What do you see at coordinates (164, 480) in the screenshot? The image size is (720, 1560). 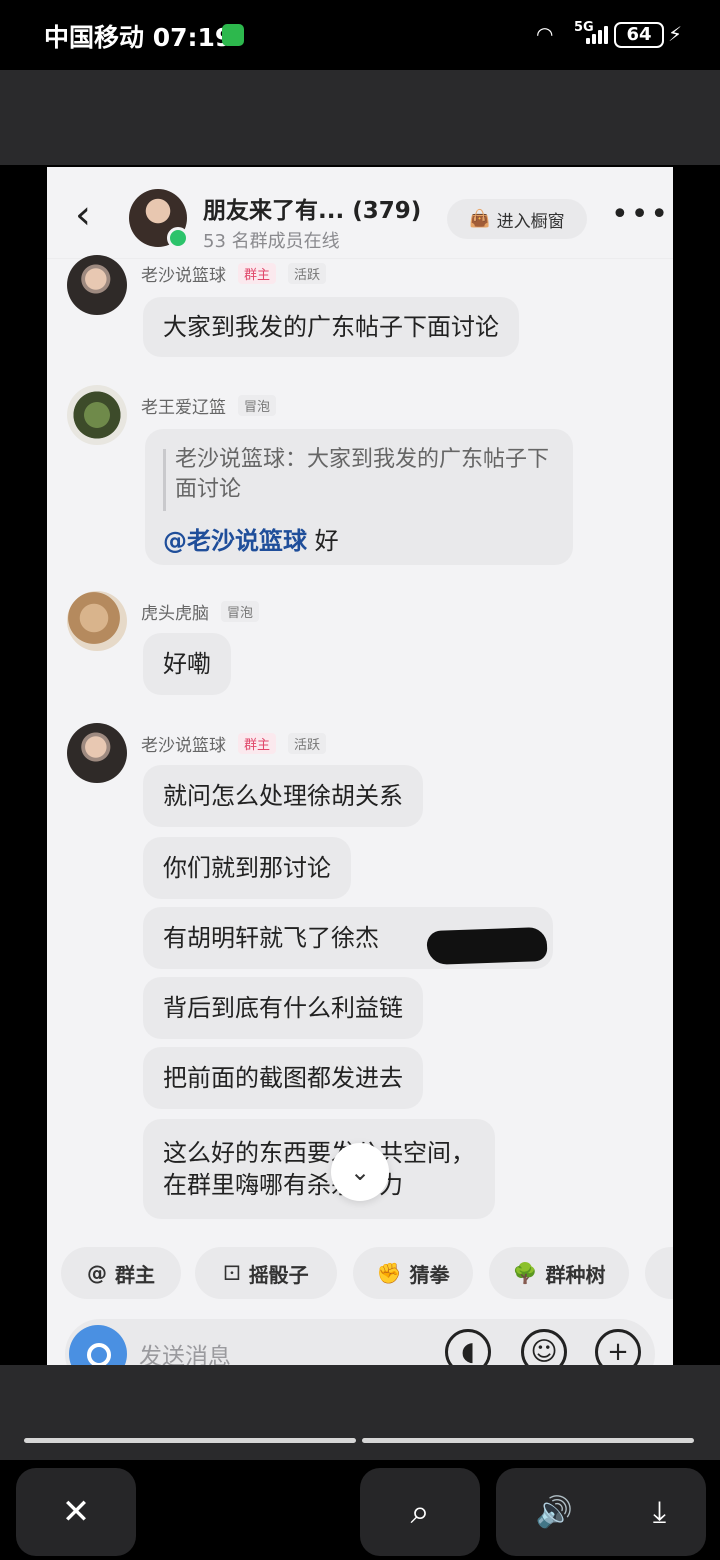 I see `quote-bar` at bounding box center [164, 480].